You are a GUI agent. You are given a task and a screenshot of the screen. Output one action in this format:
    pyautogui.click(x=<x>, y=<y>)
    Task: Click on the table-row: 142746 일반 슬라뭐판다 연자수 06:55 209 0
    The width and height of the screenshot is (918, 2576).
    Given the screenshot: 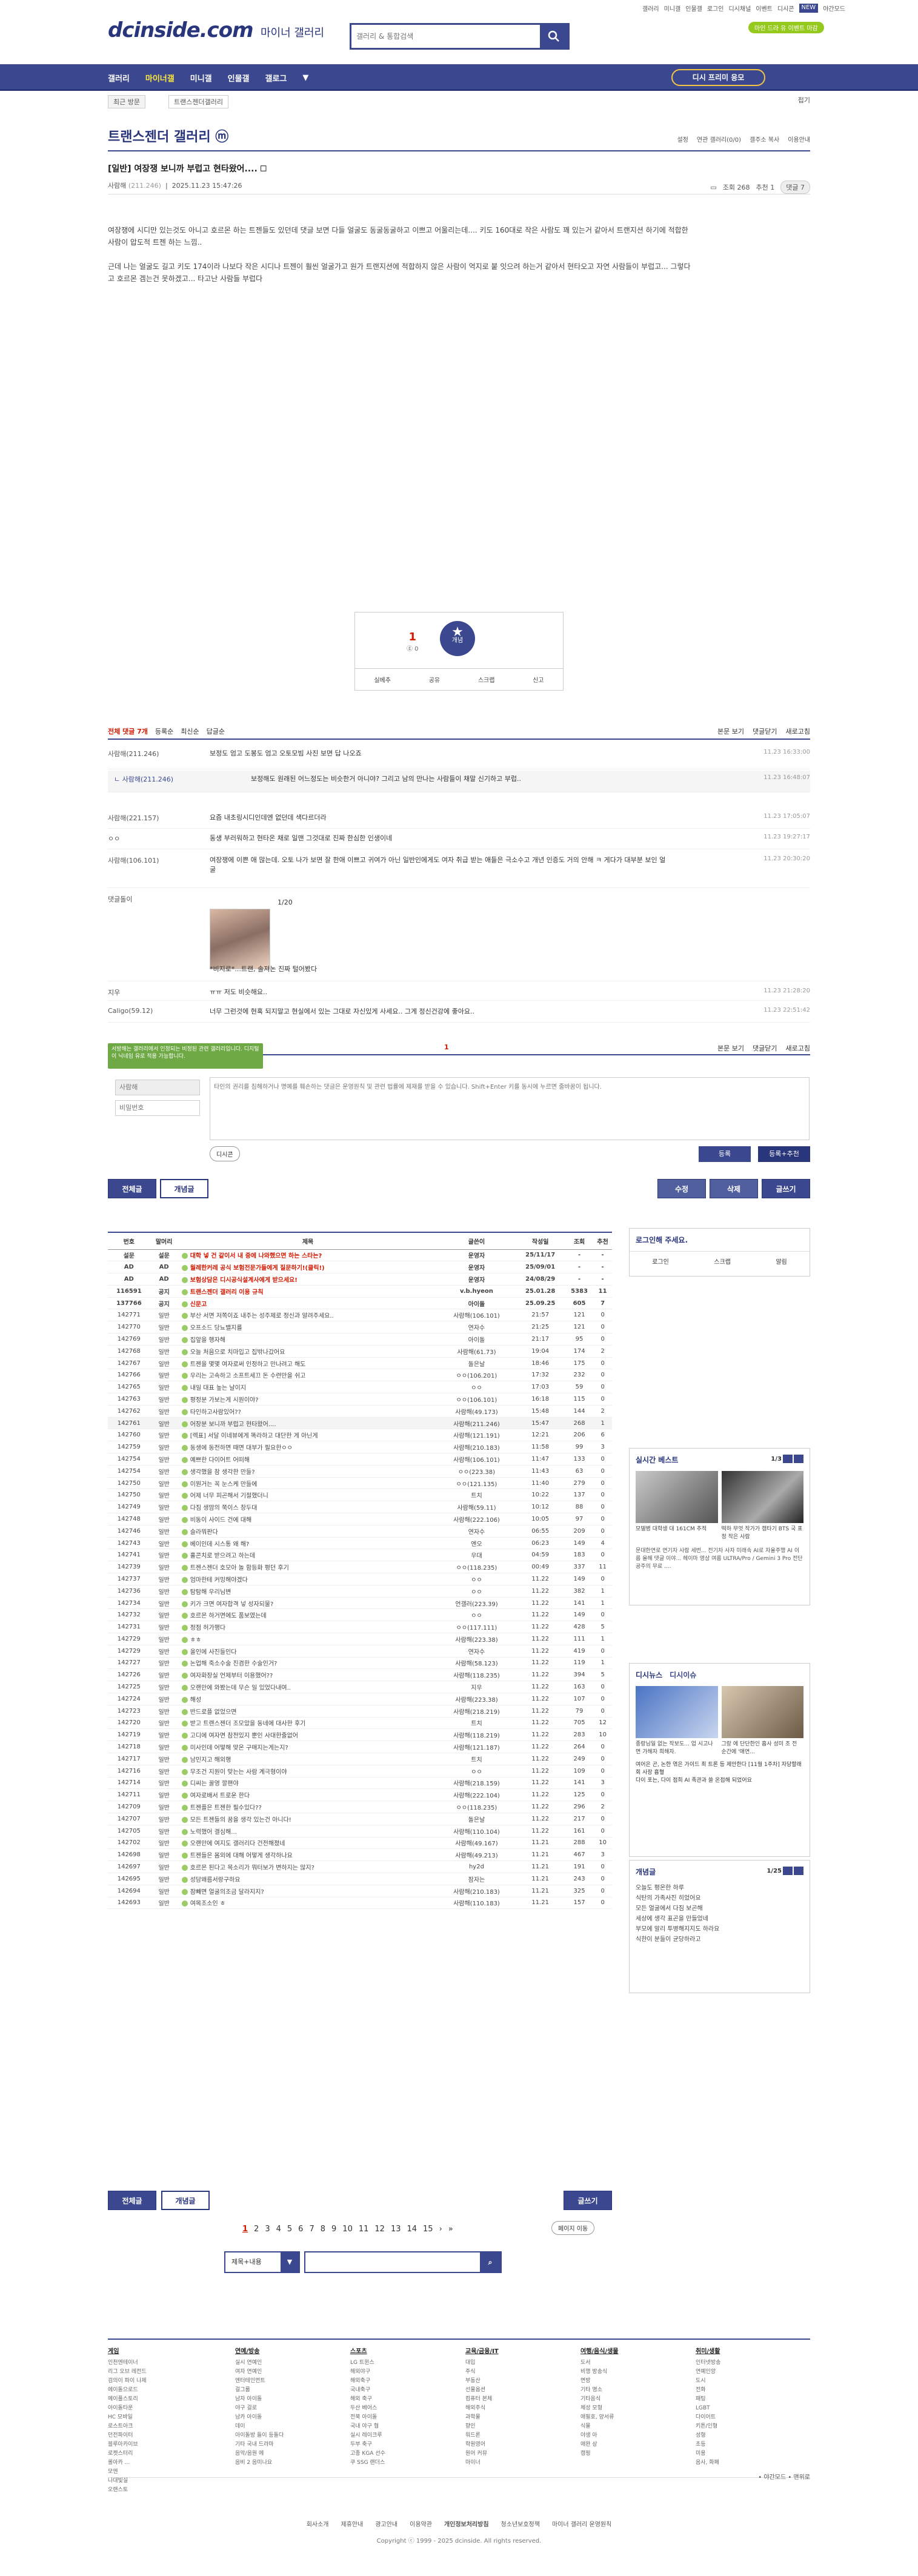 What is the action you would take?
    pyautogui.click(x=360, y=1531)
    